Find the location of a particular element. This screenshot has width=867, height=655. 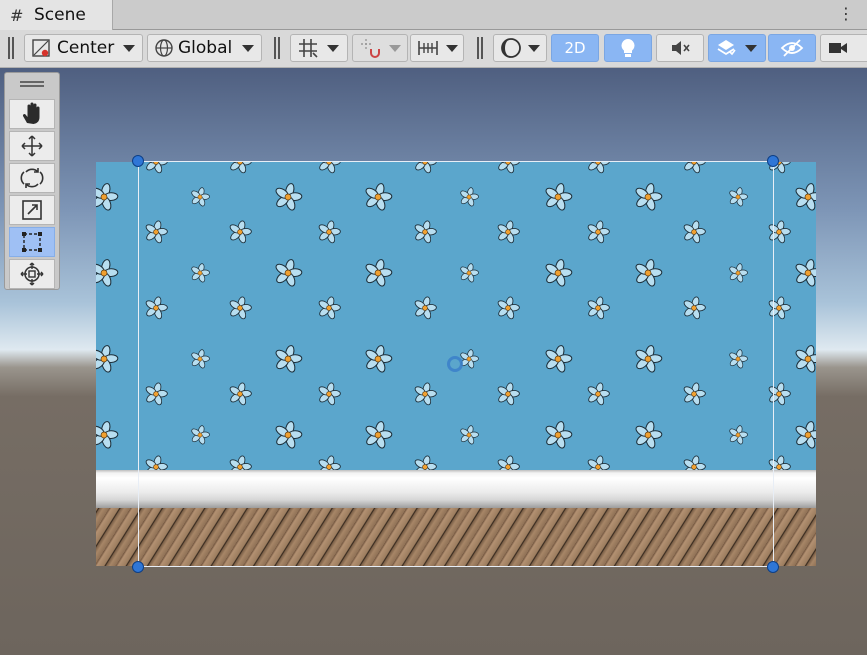

transform-tool-button is located at coordinates (32, 274).